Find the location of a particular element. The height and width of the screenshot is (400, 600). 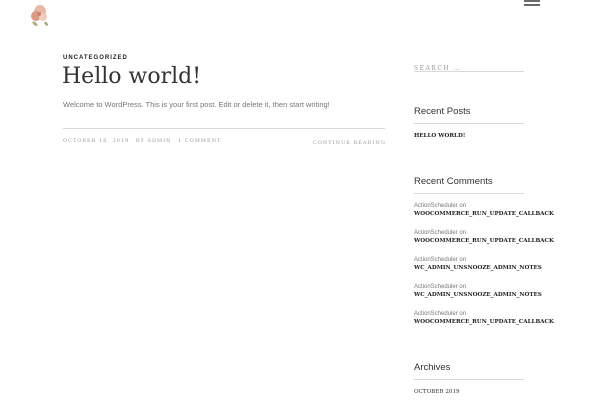

floral-logo-icon is located at coordinates (39, 16).